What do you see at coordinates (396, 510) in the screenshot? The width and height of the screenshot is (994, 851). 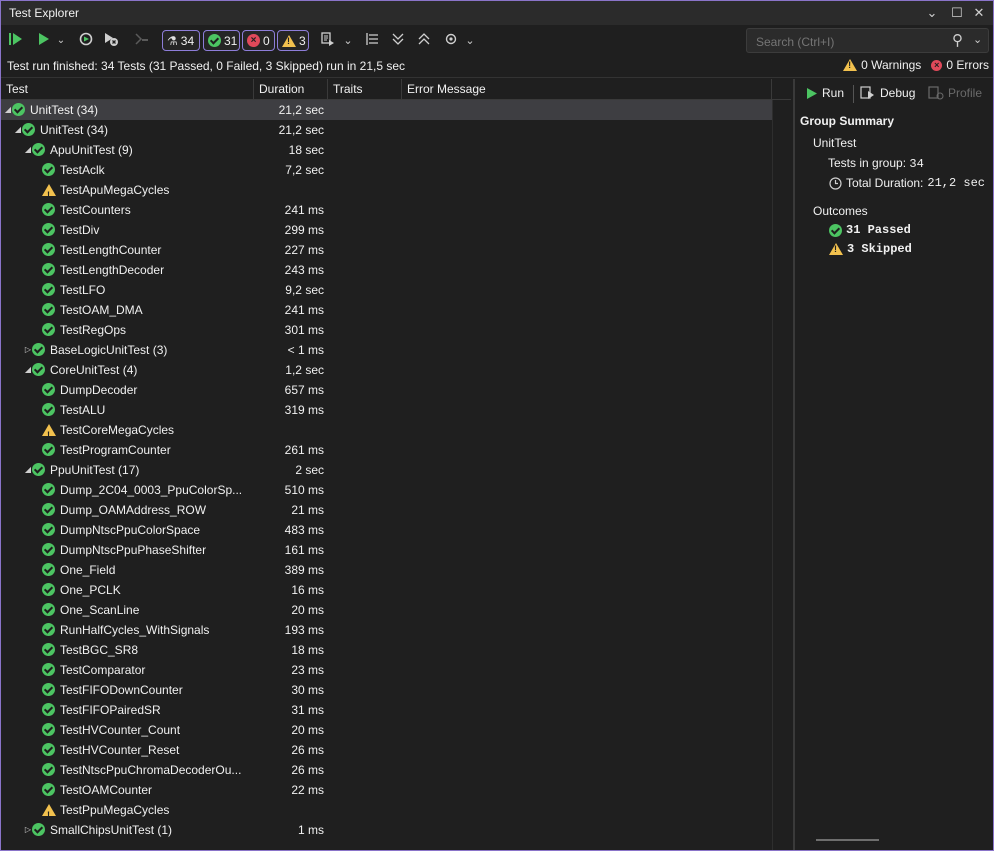 I see `test-row: Dump_OAMAddress_ROW 21 ms` at bounding box center [396, 510].